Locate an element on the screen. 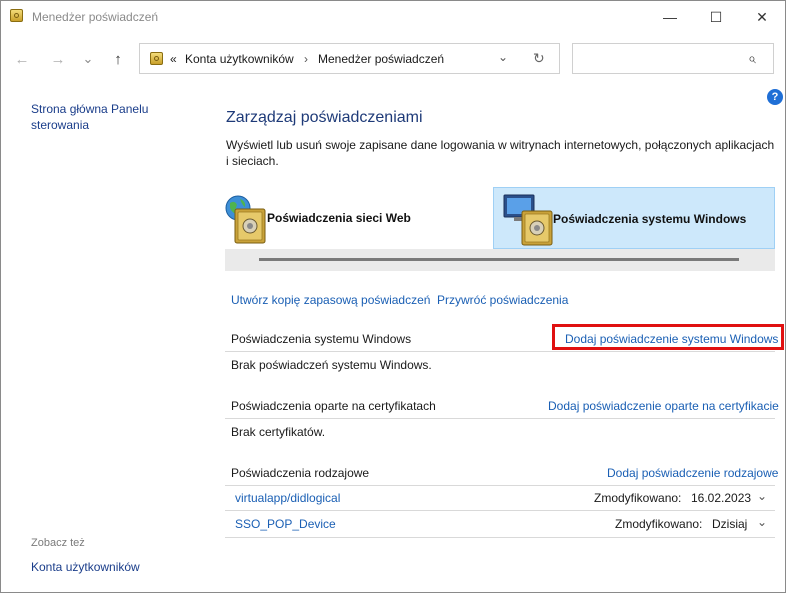 The image size is (786, 593). modified-date: Dzisiaj is located at coordinates (730, 524).